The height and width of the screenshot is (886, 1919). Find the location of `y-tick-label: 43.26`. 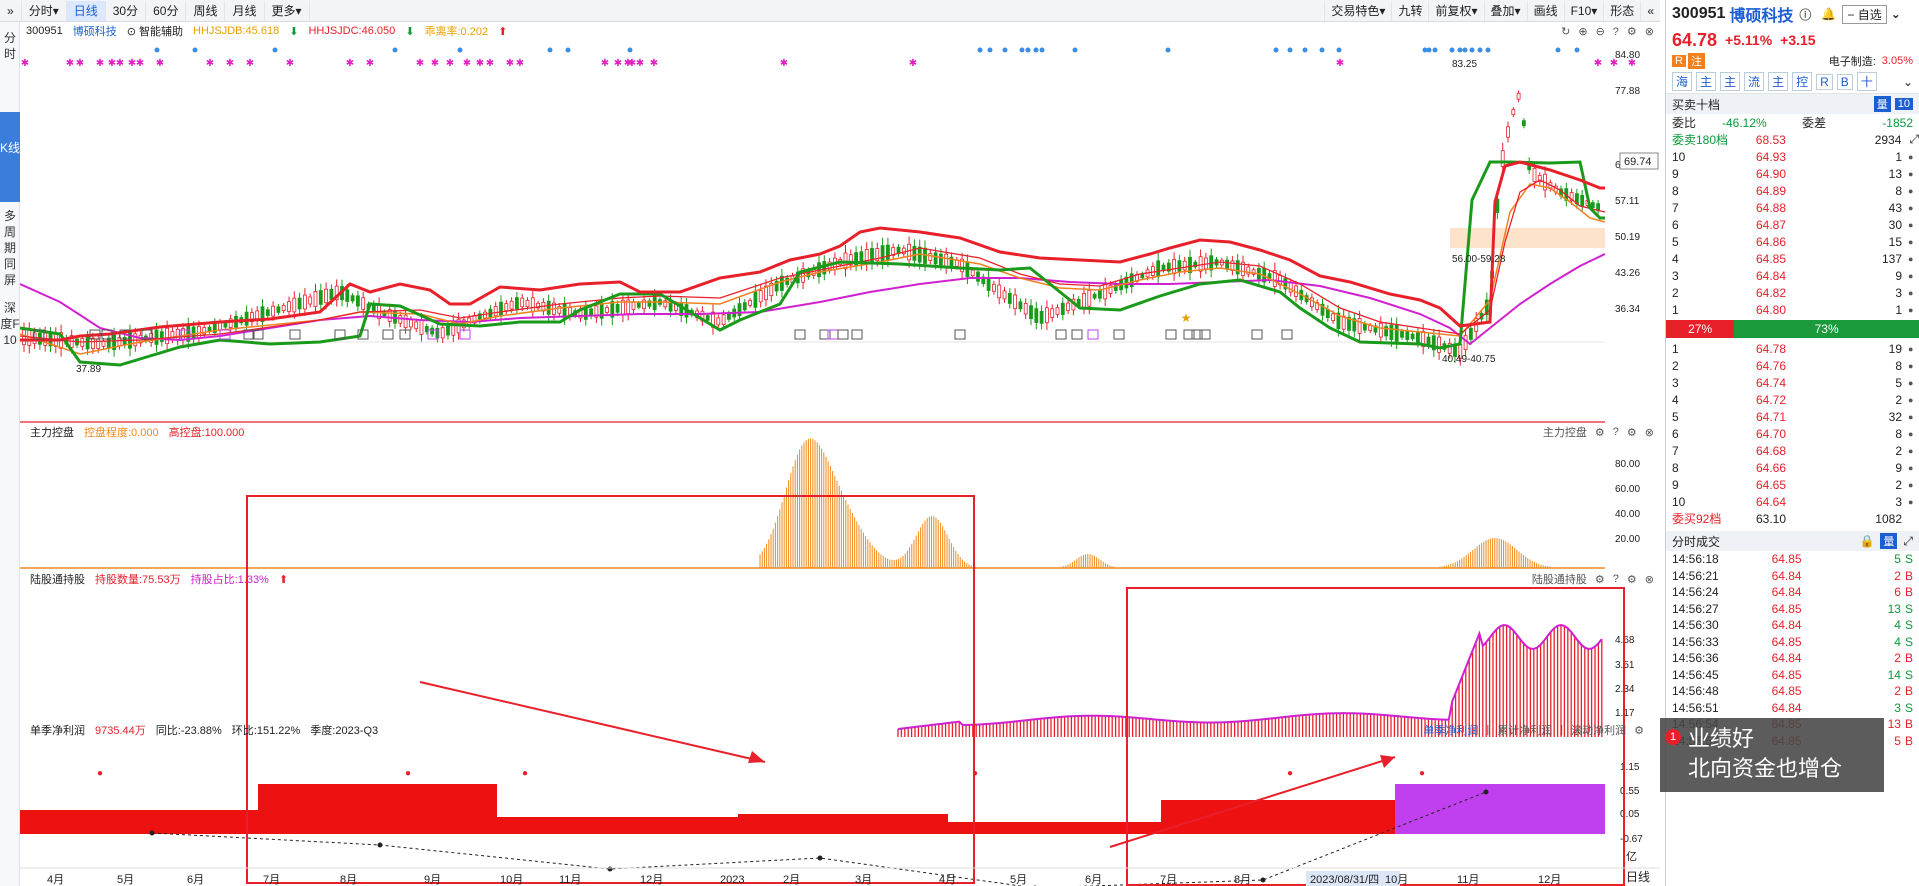

y-tick-label: 43.26 is located at coordinates (1627, 273).